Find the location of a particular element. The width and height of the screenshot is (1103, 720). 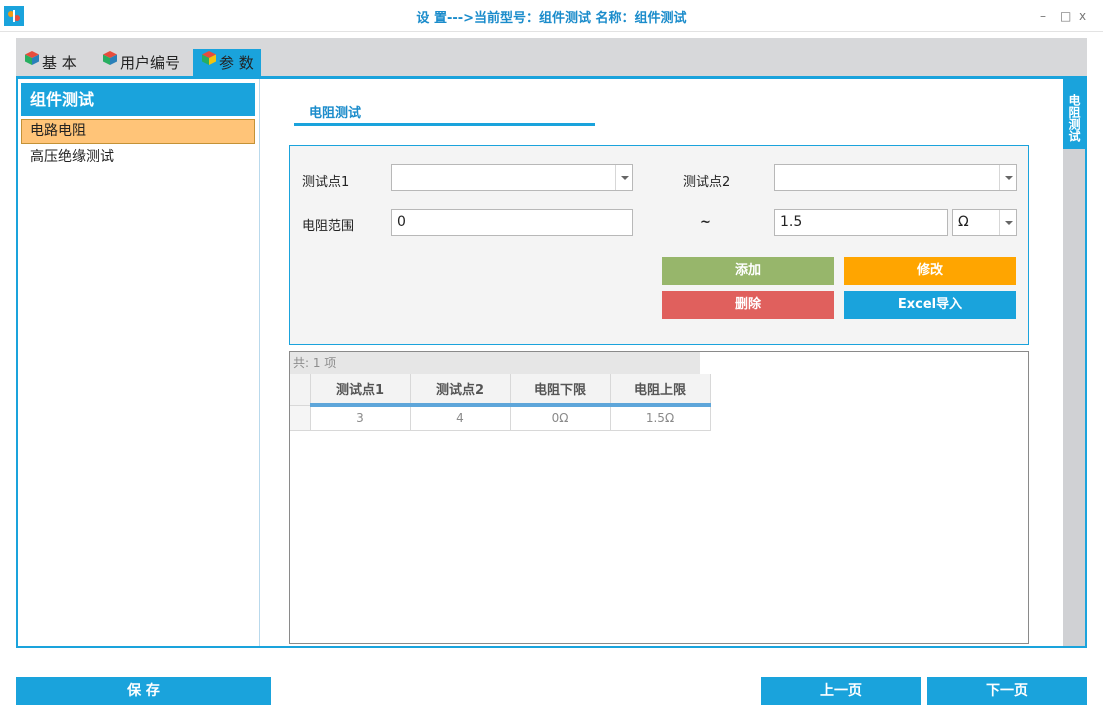

tab-basic: 基 本 is located at coordinates (57, 62).